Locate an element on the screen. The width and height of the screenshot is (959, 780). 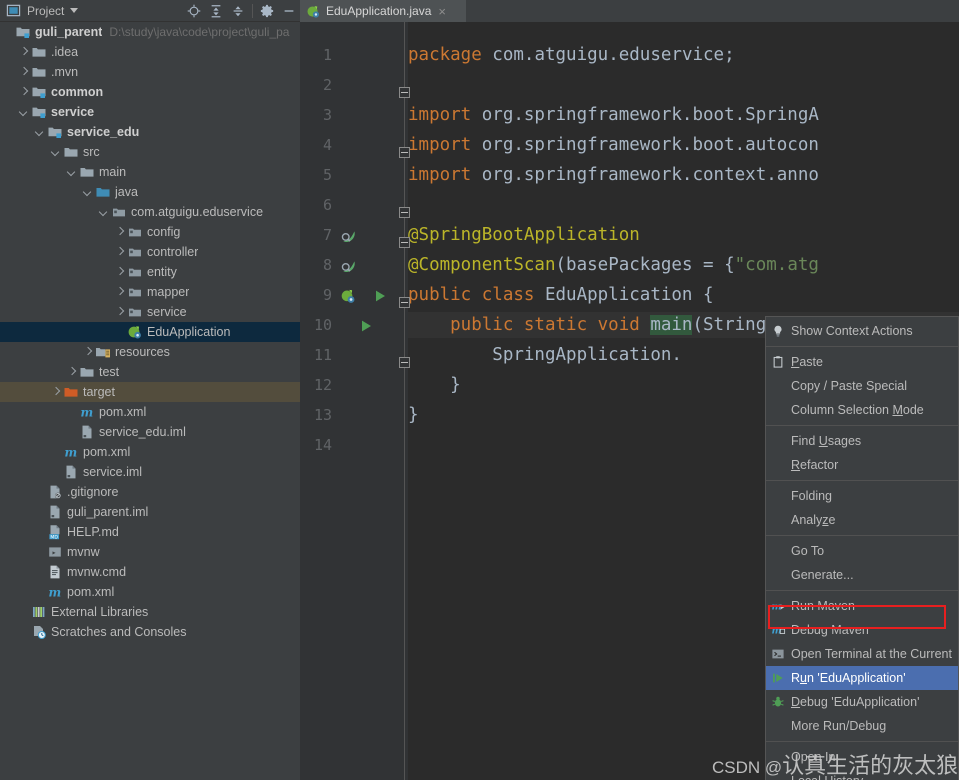
close-icon: × is located at coordinates (442, 11).